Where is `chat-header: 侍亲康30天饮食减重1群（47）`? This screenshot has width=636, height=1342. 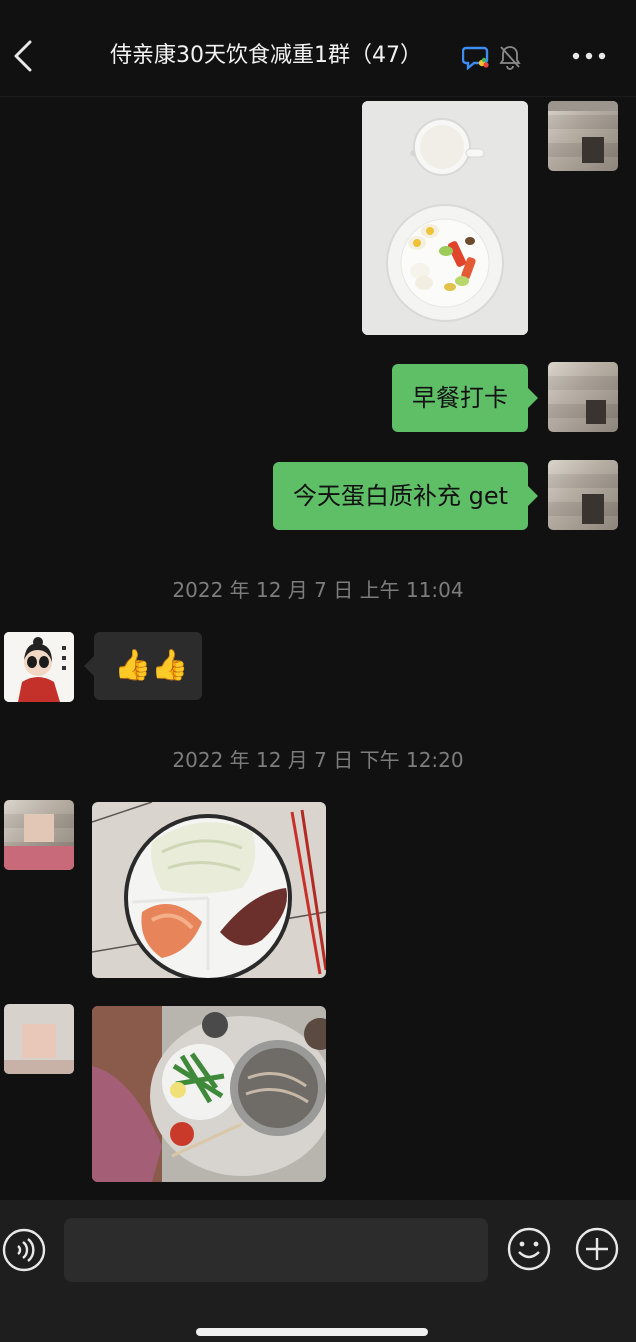 chat-header: 侍亲康30天饮食减重1群（47） is located at coordinates (318, 48).